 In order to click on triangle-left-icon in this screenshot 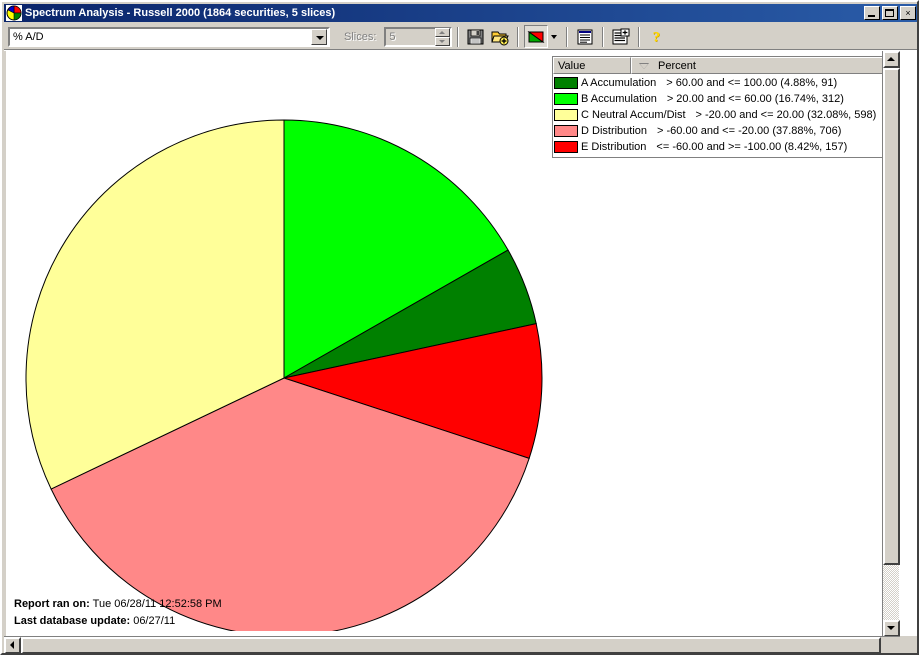, I will do `click(12, 645)`.